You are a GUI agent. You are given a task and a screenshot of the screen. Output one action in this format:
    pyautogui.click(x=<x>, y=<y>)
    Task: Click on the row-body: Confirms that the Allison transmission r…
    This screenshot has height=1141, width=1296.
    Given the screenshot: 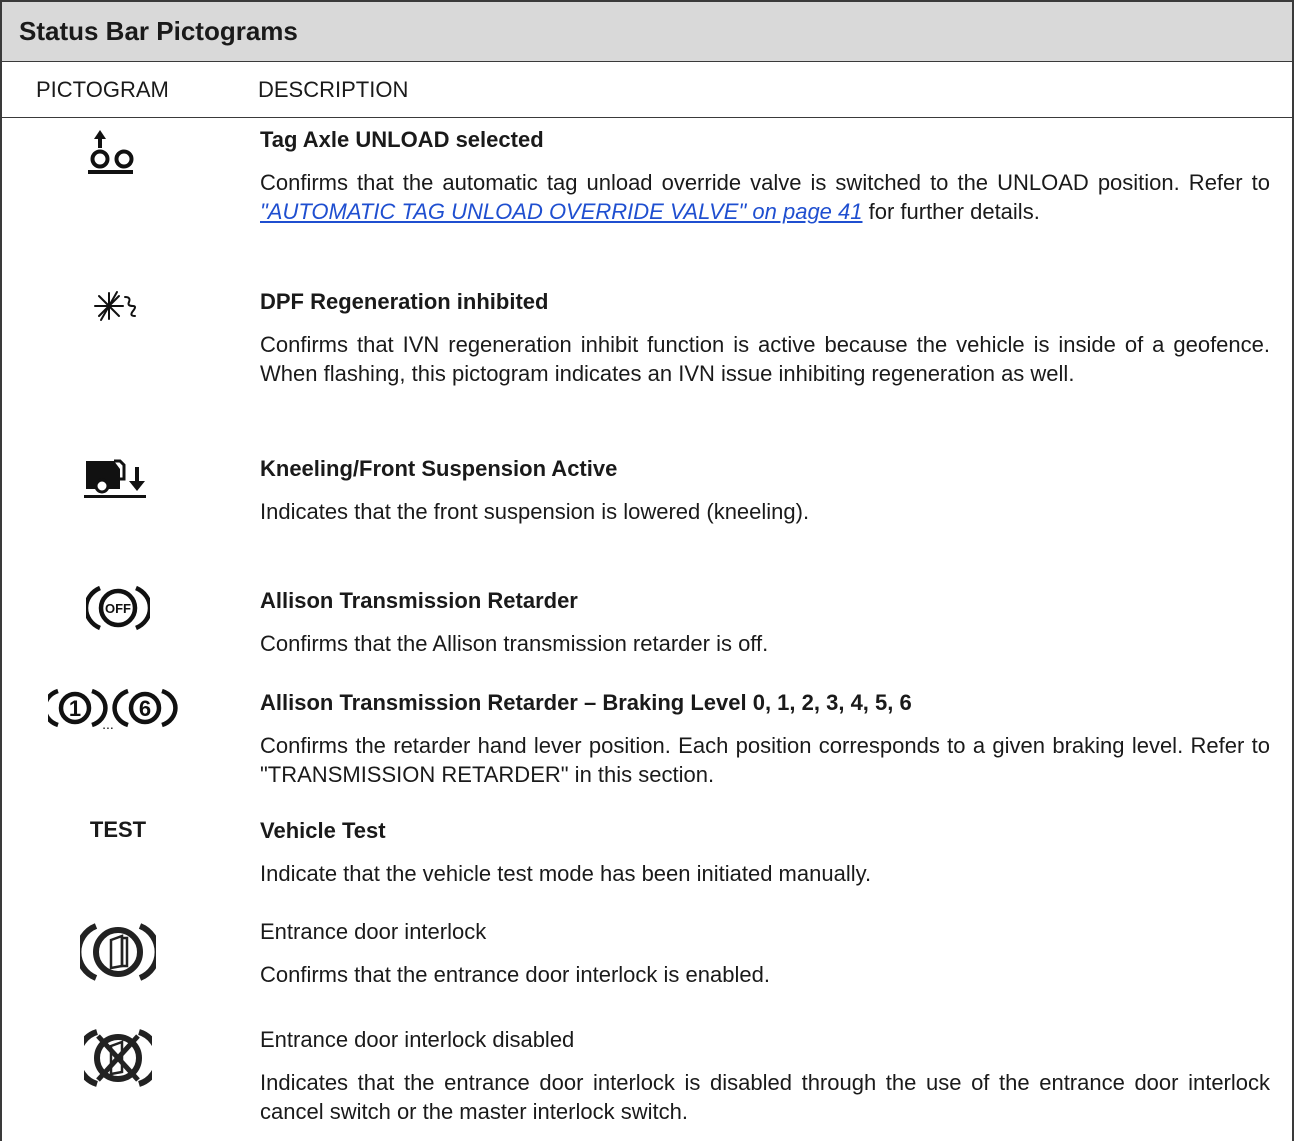 What is the action you would take?
    pyautogui.click(x=514, y=643)
    